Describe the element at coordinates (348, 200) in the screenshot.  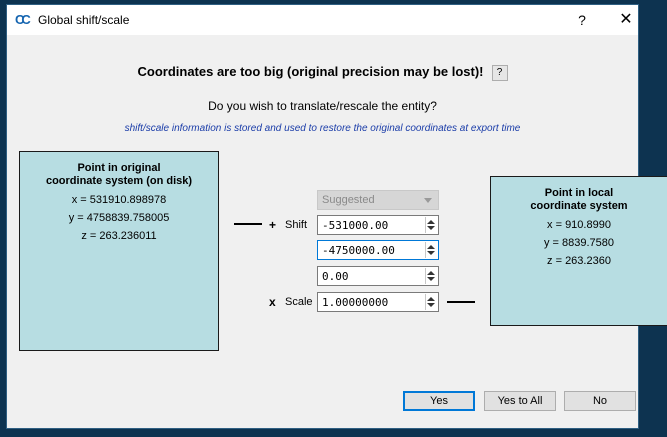
I see `preset-value: Suggested` at that location.